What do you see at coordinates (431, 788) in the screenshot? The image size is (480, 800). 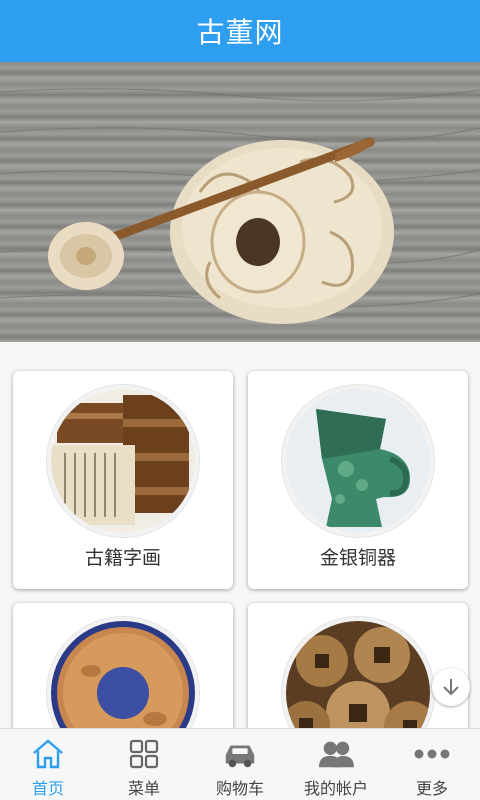 I see `tab-label: 更多` at bounding box center [431, 788].